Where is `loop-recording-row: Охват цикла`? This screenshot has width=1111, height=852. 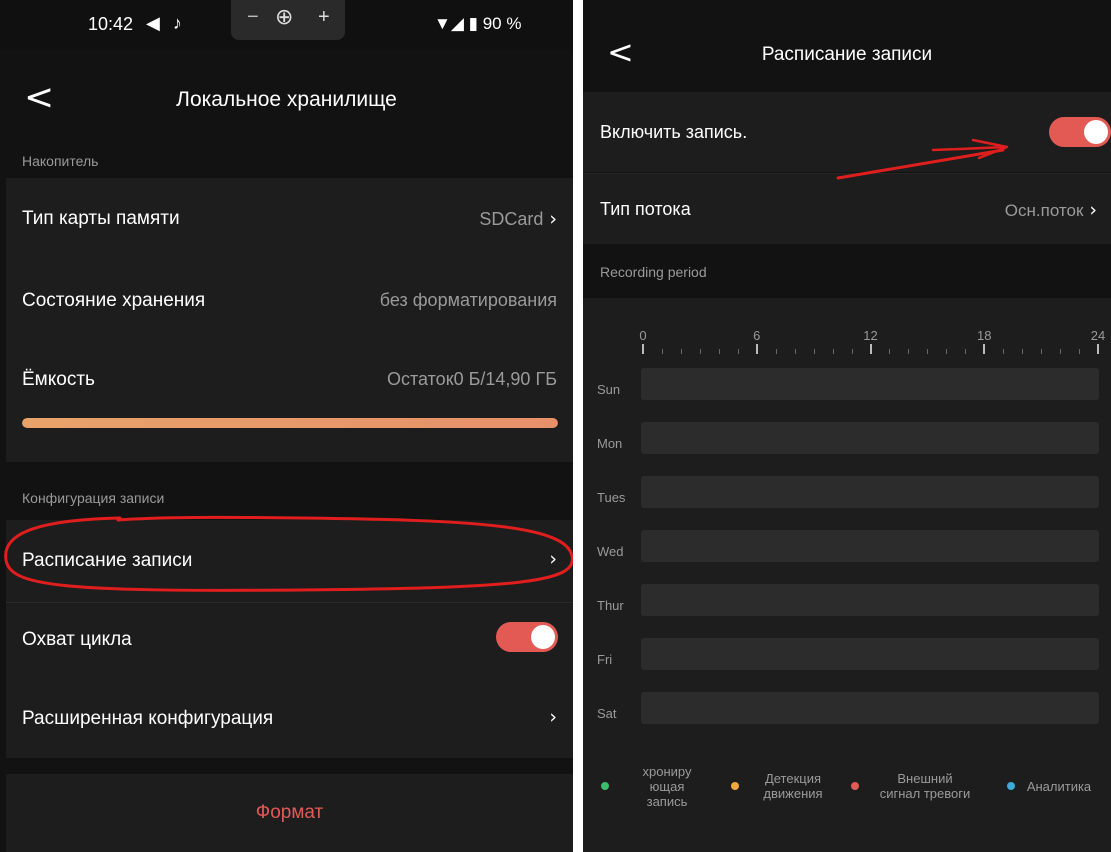
loop-recording-row: Охват цикла is located at coordinates (289, 639).